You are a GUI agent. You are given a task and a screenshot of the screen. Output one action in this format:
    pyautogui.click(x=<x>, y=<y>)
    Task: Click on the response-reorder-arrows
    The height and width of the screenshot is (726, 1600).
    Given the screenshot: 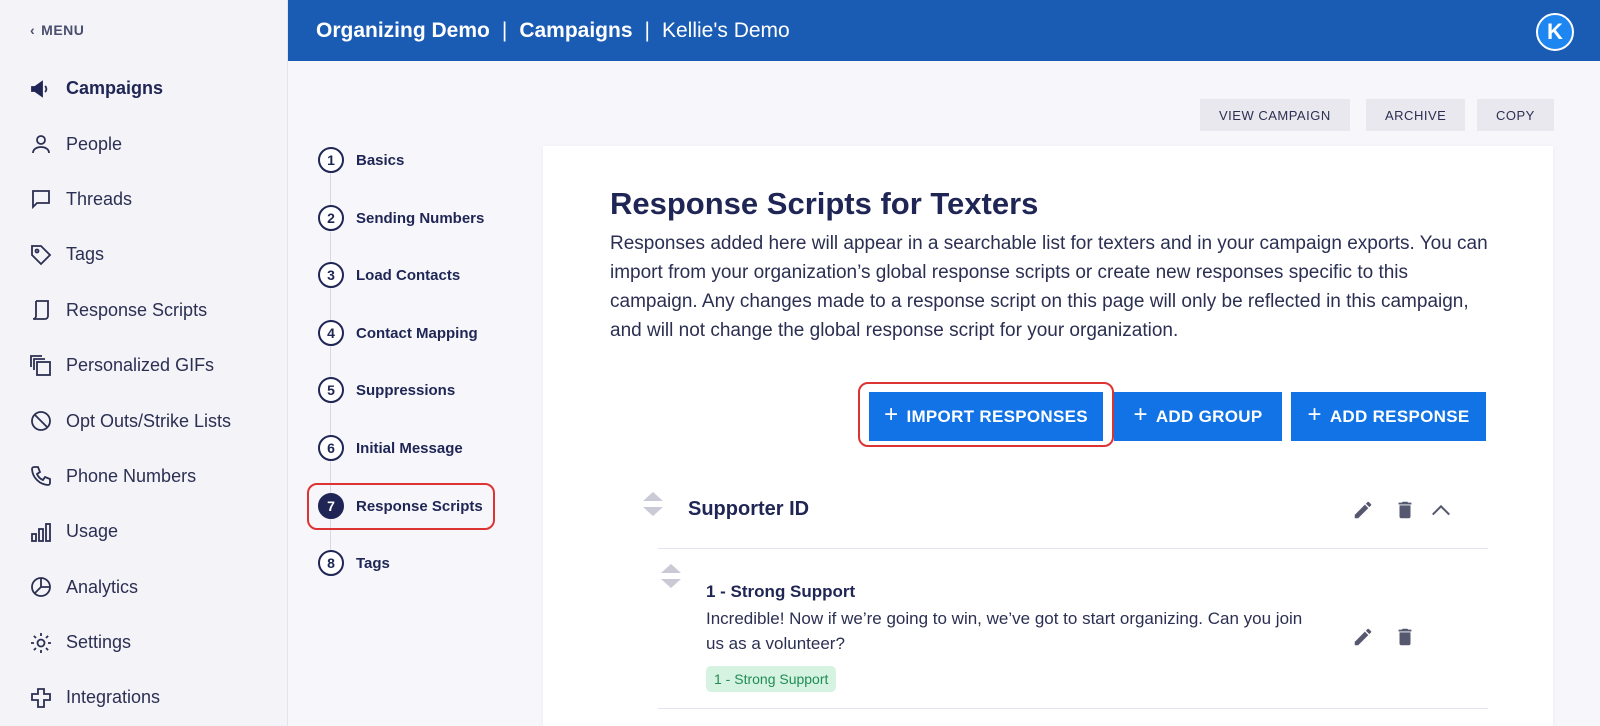 What is the action you would take?
    pyautogui.click(x=671, y=576)
    